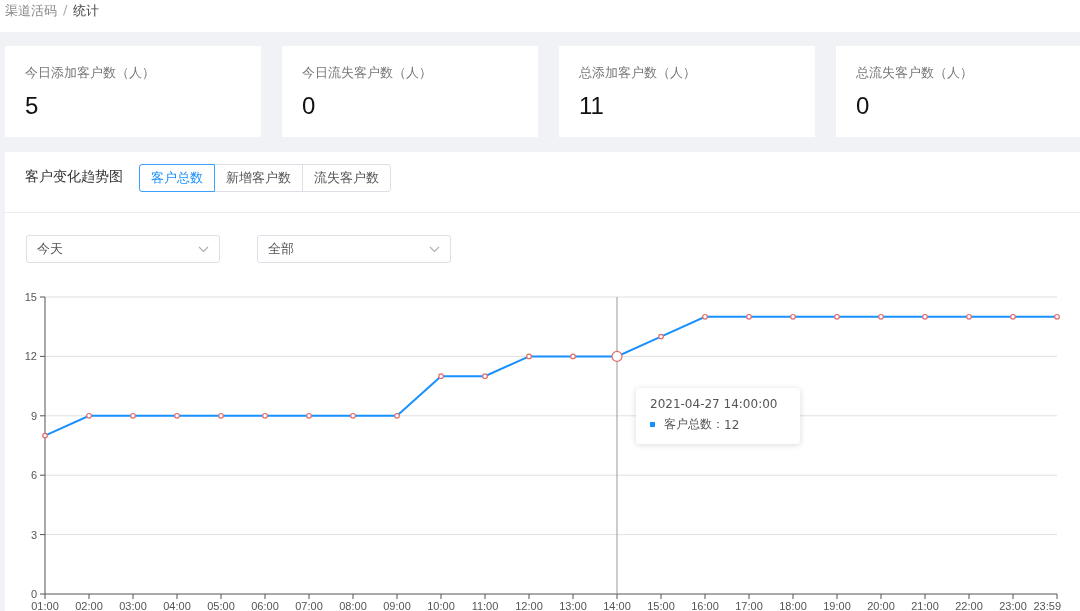 Image resolution: width=1080 pixels, height=611 pixels. What do you see at coordinates (397, 605) in the screenshot?
I see `x-tick-label: 09:00` at bounding box center [397, 605].